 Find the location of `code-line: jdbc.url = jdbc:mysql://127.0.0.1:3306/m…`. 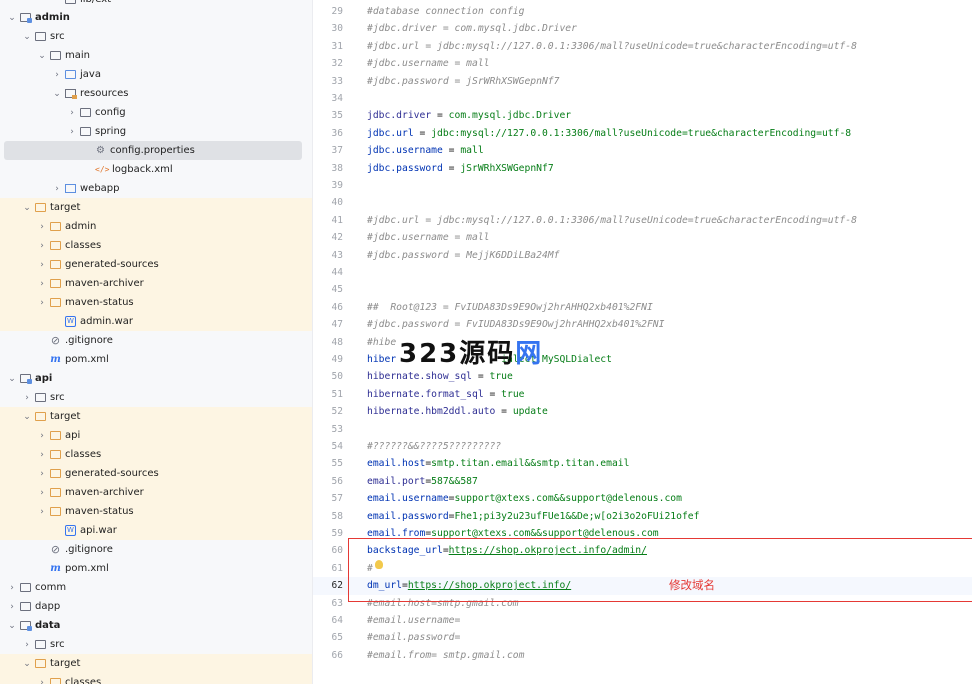

code-line: jdbc.url = jdbc:mysql://127.0.0.1:3306/m… is located at coordinates (609, 133).